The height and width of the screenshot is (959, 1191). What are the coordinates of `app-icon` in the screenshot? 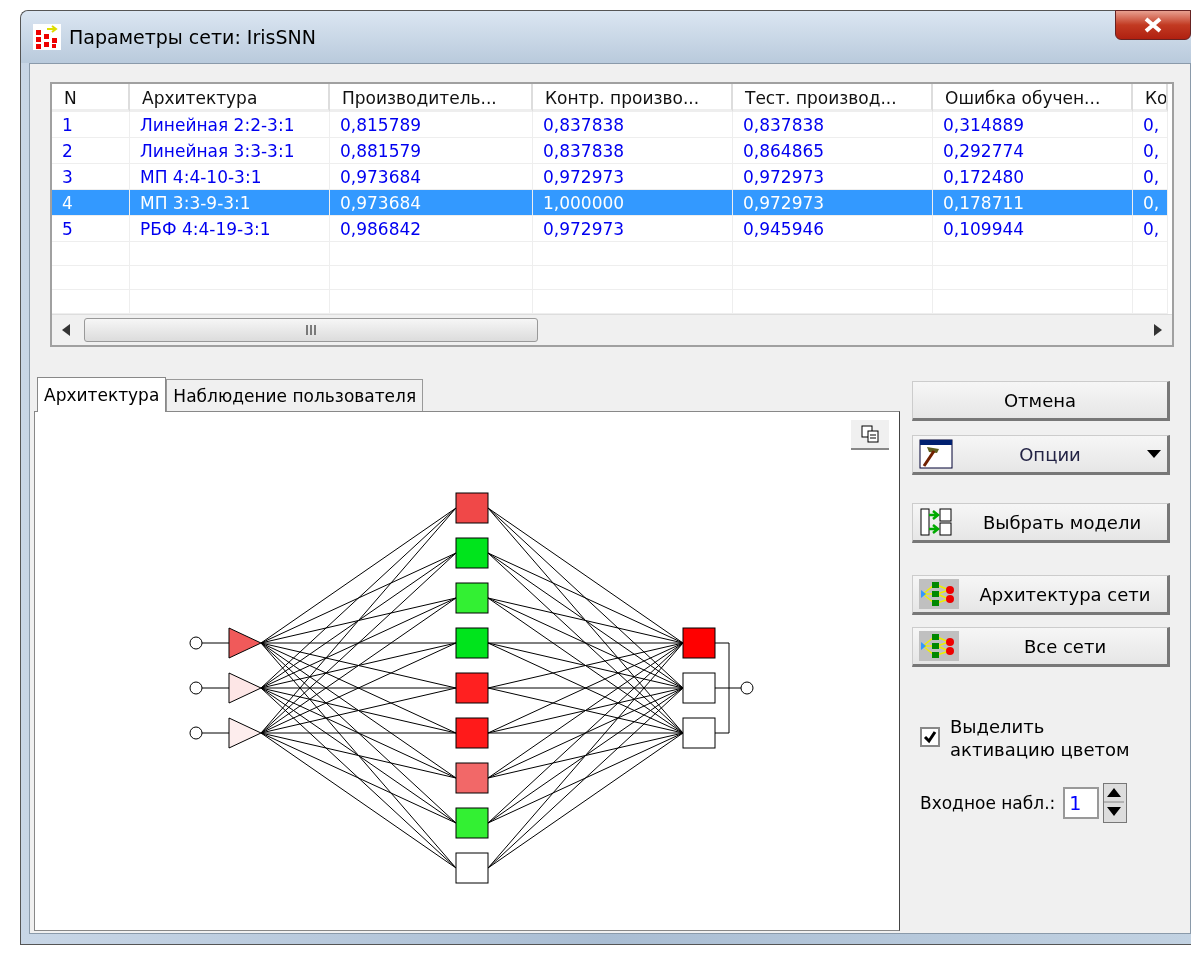 It's located at (47, 37).